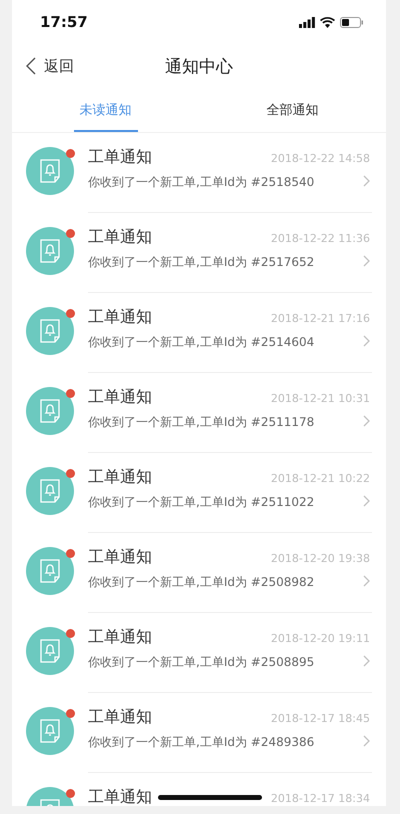  Describe the element at coordinates (199, 67) in the screenshot. I see `page-title: 通知中心` at that location.